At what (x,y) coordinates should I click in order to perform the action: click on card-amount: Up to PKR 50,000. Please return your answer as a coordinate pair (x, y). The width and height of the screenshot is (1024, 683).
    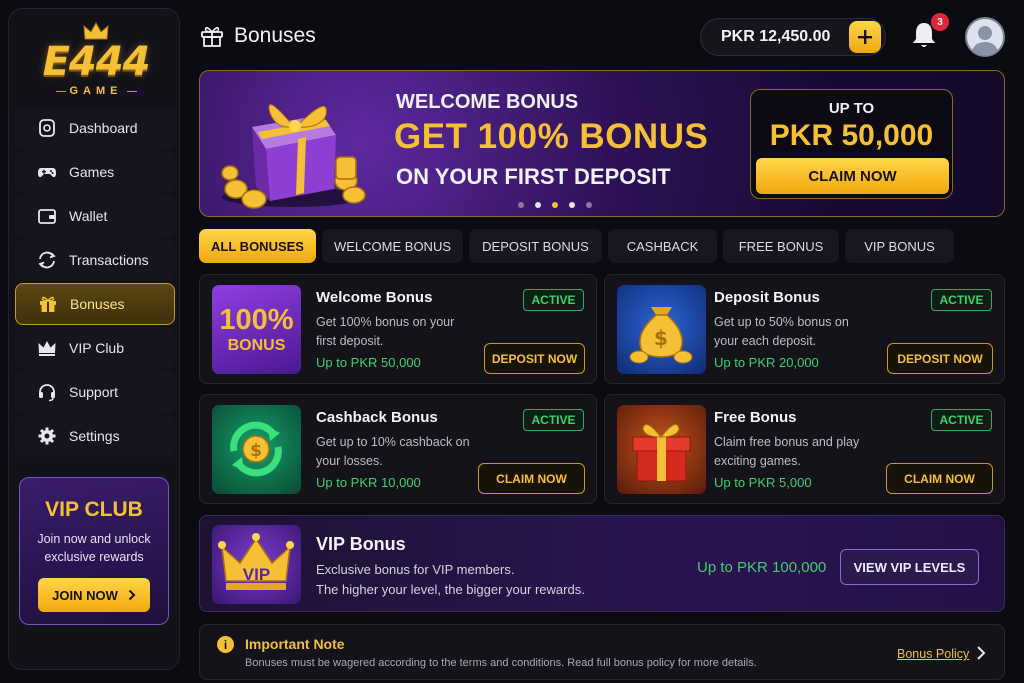
    Looking at the image, I should click on (368, 362).